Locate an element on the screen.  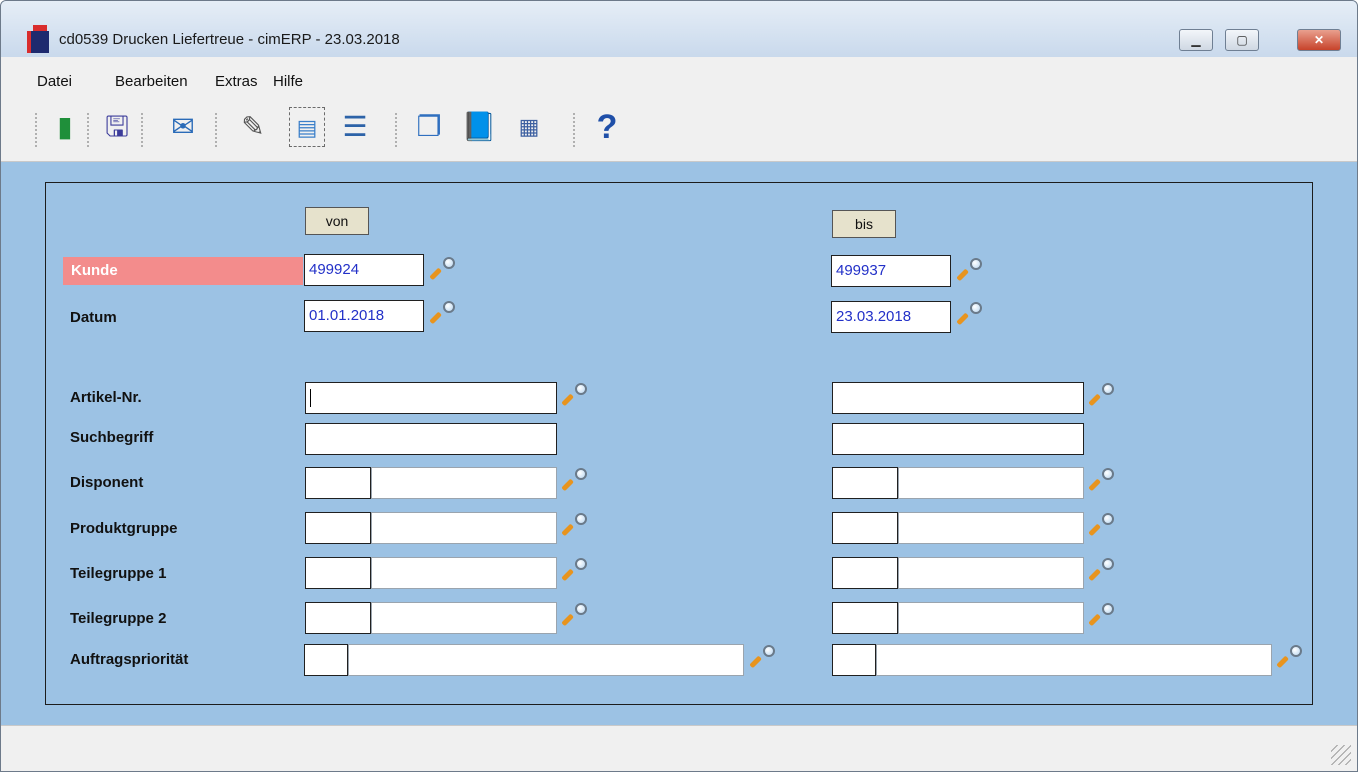
disponent-von-code-input is located at coordinates (338, 483).